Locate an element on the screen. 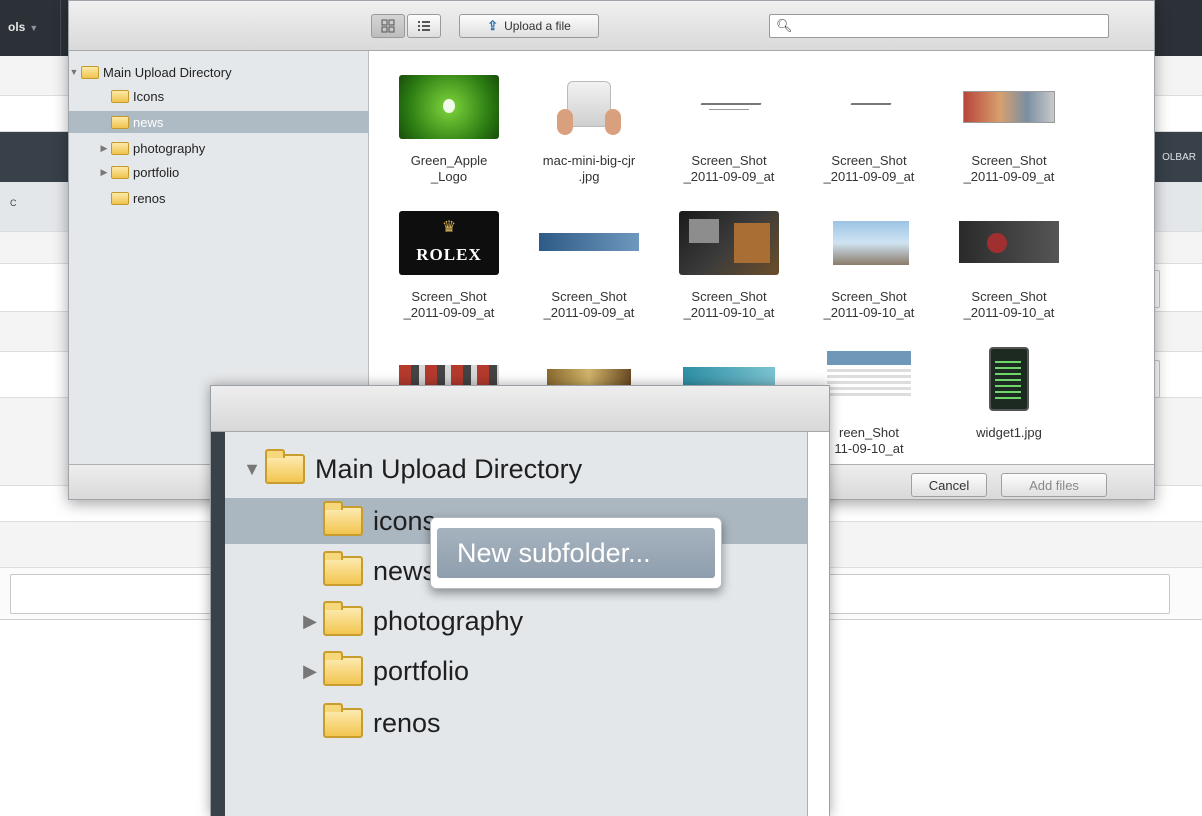 The height and width of the screenshot is (816, 1202). file-name: Green_Apple _Logo is located at coordinates (449, 168).